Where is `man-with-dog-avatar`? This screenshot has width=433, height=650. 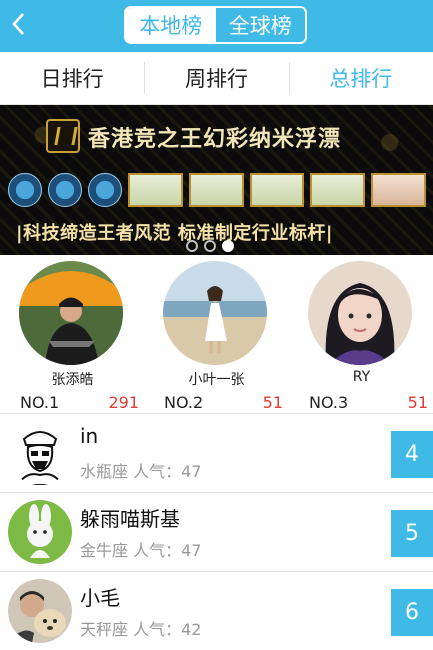 man-with-dog-avatar is located at coordinates (40, 611).